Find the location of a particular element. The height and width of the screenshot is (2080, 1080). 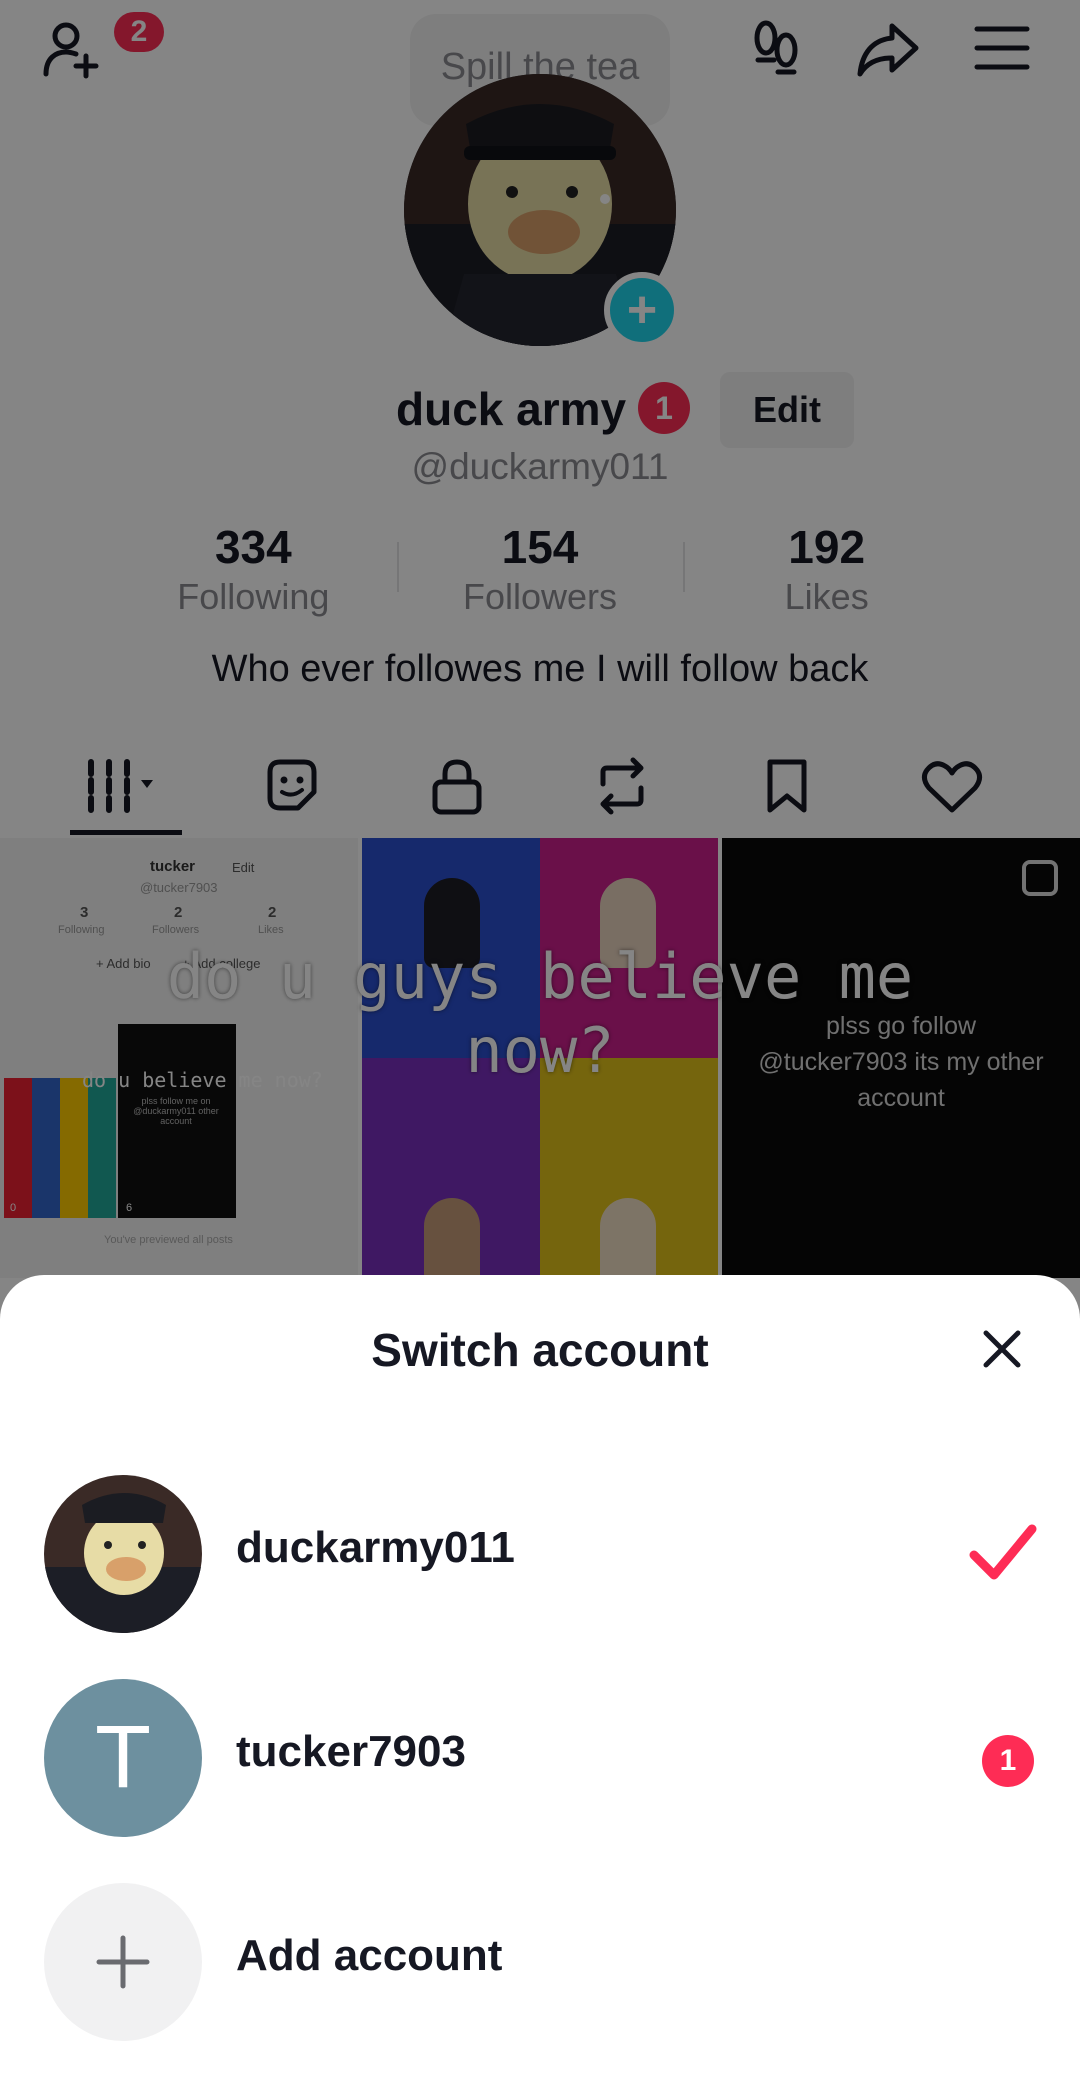

duck-fbi-avatar-image is located at coordinates (123, 1554).